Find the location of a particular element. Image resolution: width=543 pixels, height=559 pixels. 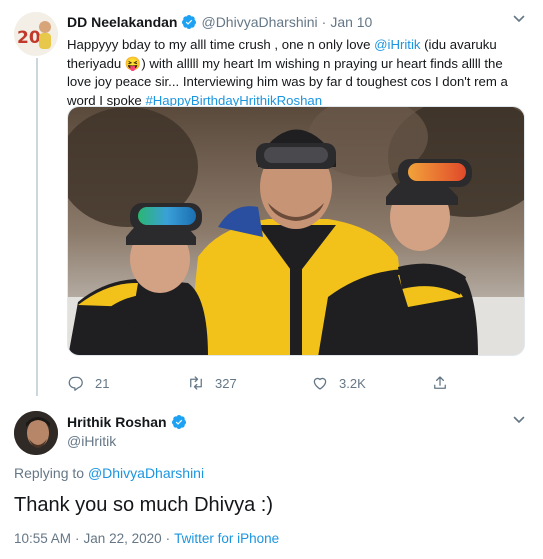

tweet-date: Jan 22, 2020 is located at coordinates (123, 538).